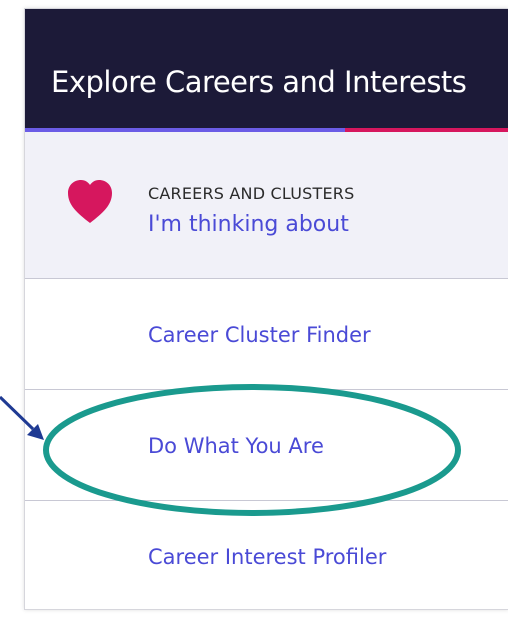 The image size is (508, 619). I want to click on nav-item-label: Career Cluster Finder, so click(259, 335).